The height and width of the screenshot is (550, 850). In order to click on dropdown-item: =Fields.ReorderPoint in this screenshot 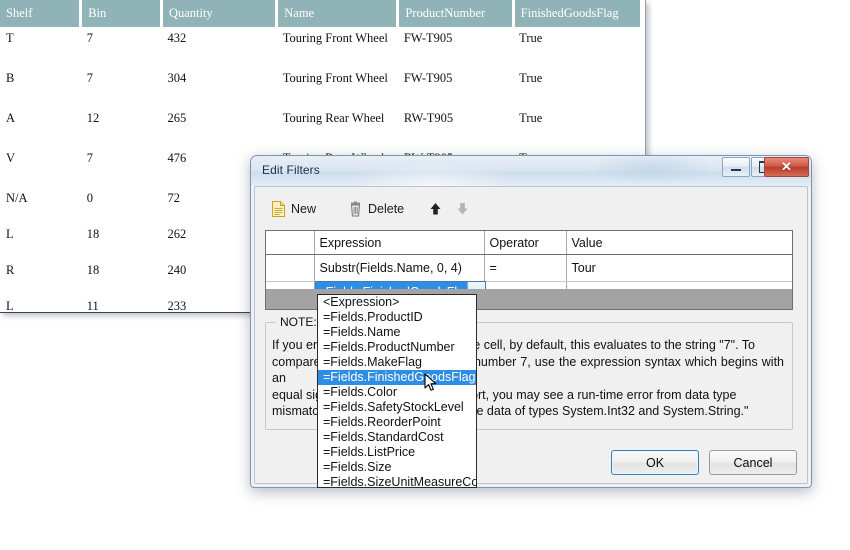, I will do `click(397, 422)`.